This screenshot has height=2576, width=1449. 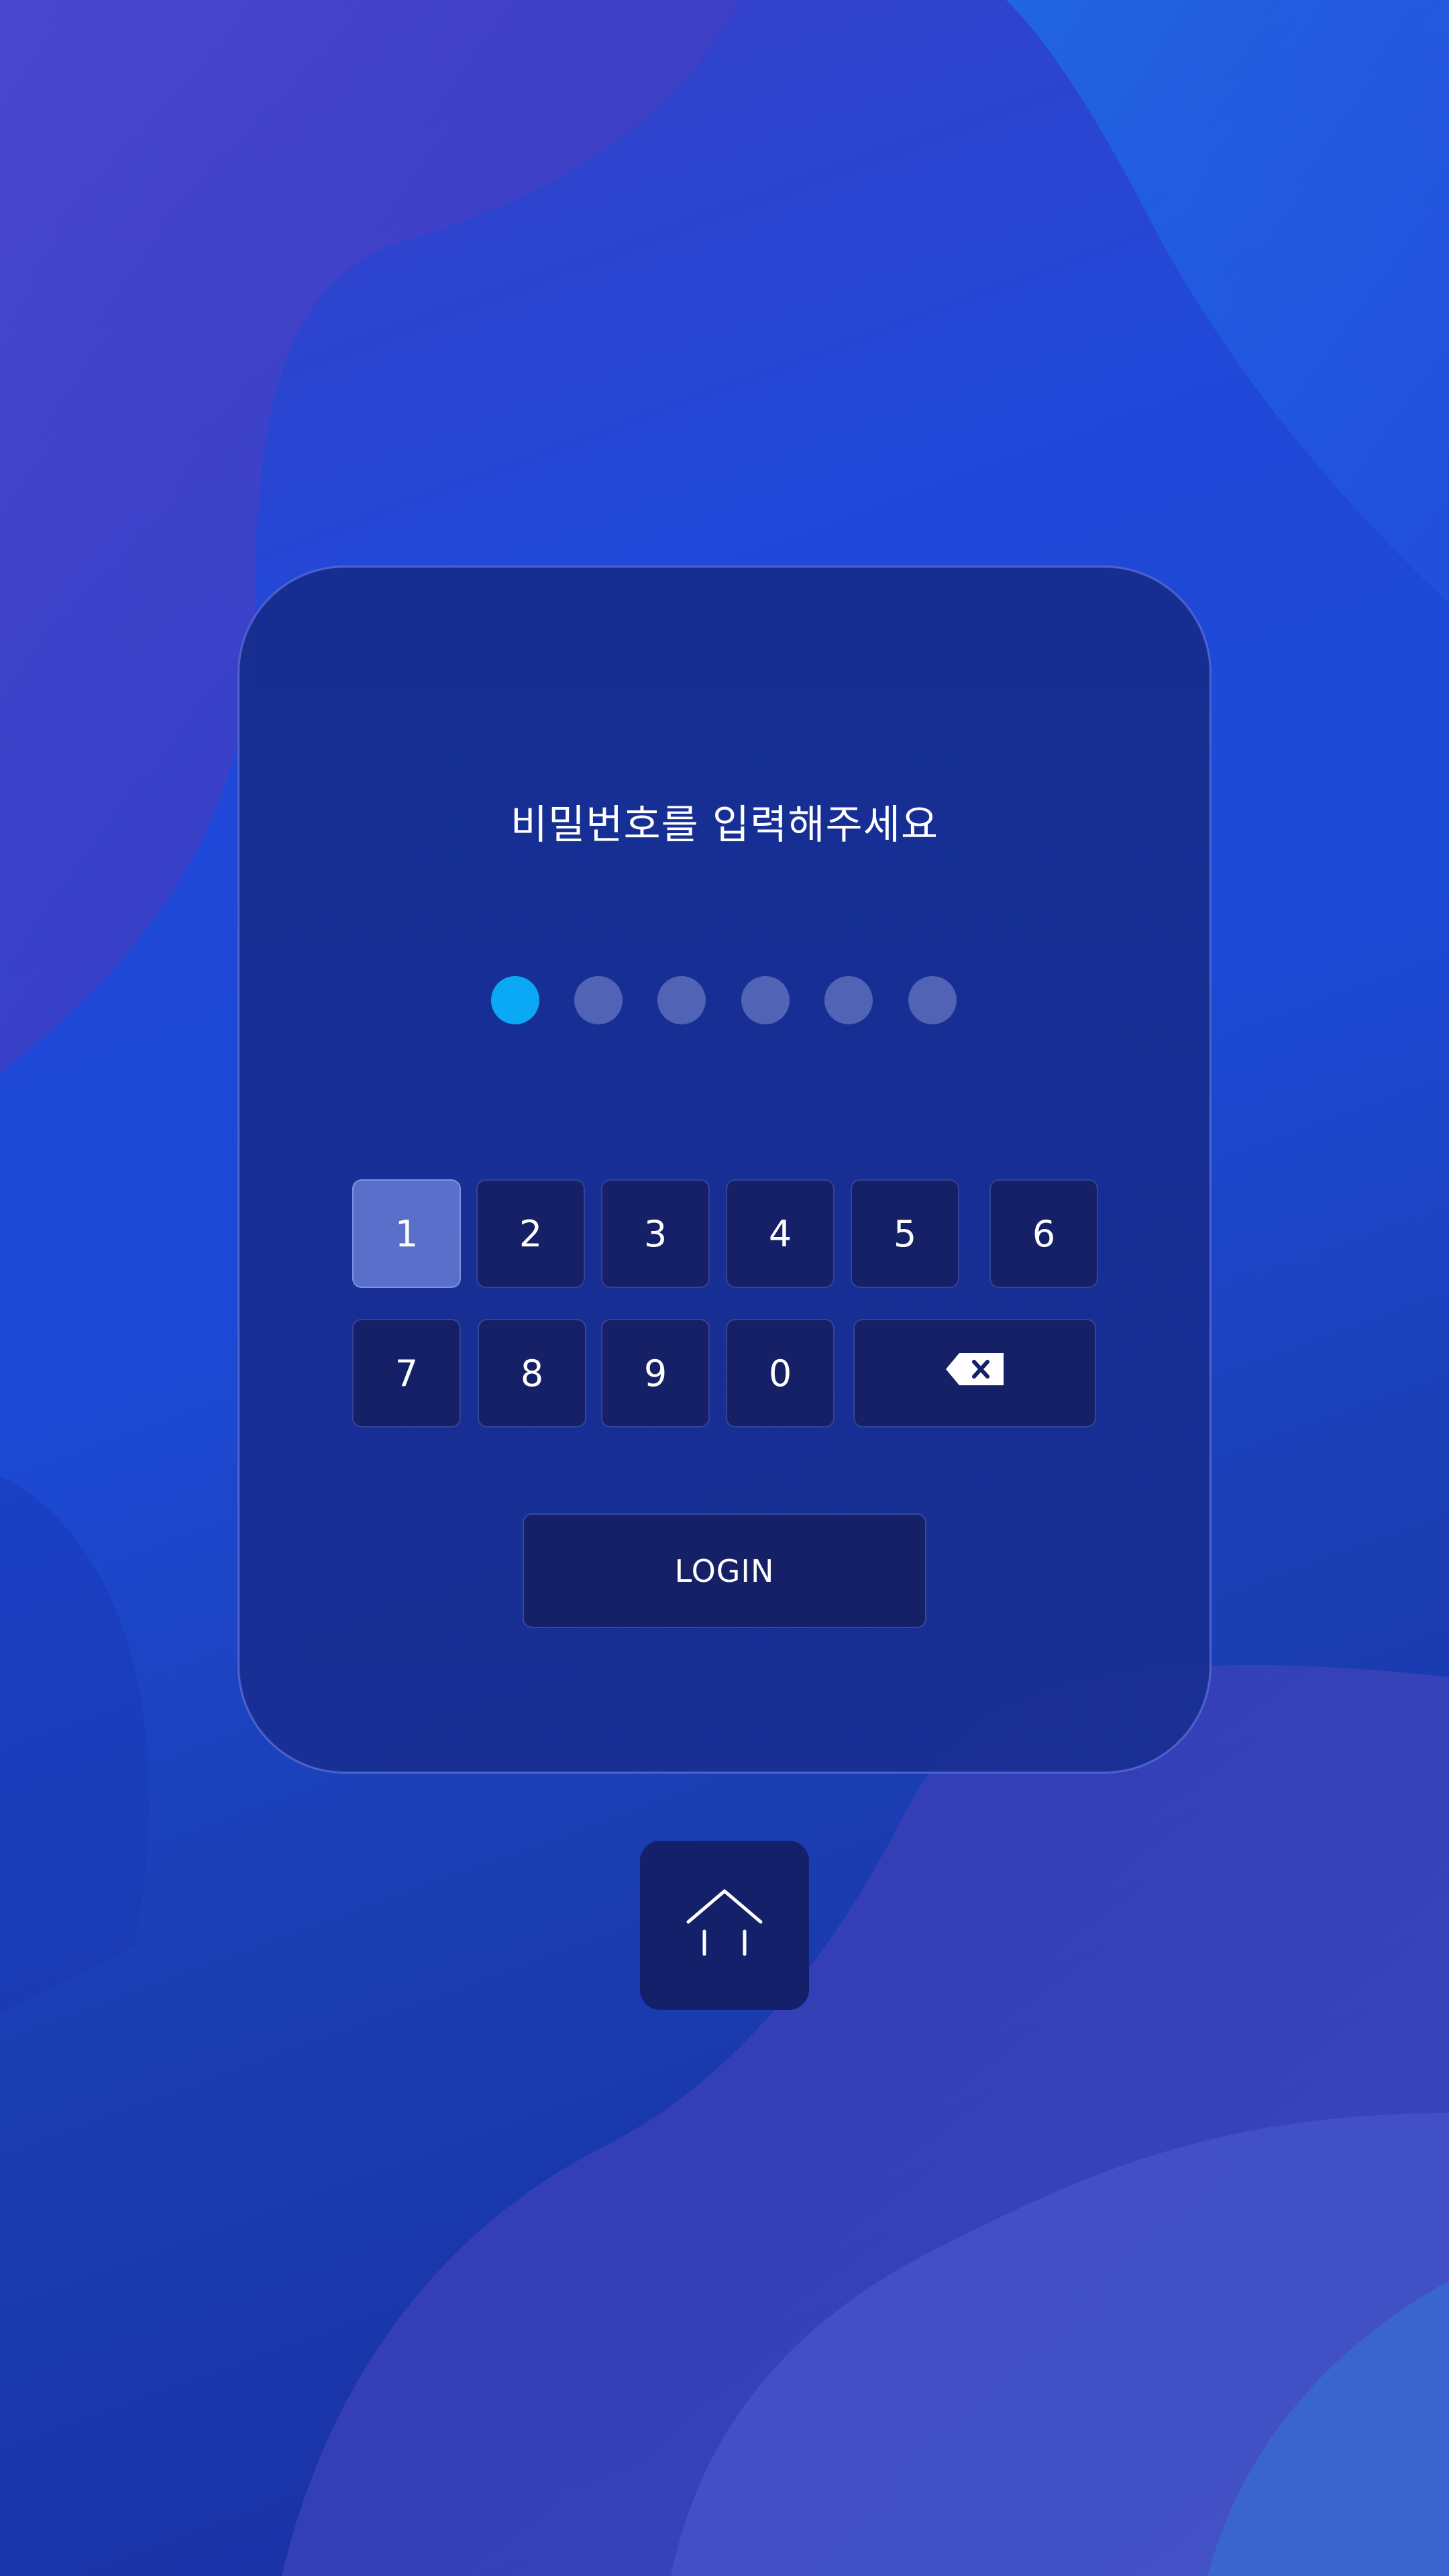 I want to click on keypad-key-2: 2, so click(x=530, y=1233).